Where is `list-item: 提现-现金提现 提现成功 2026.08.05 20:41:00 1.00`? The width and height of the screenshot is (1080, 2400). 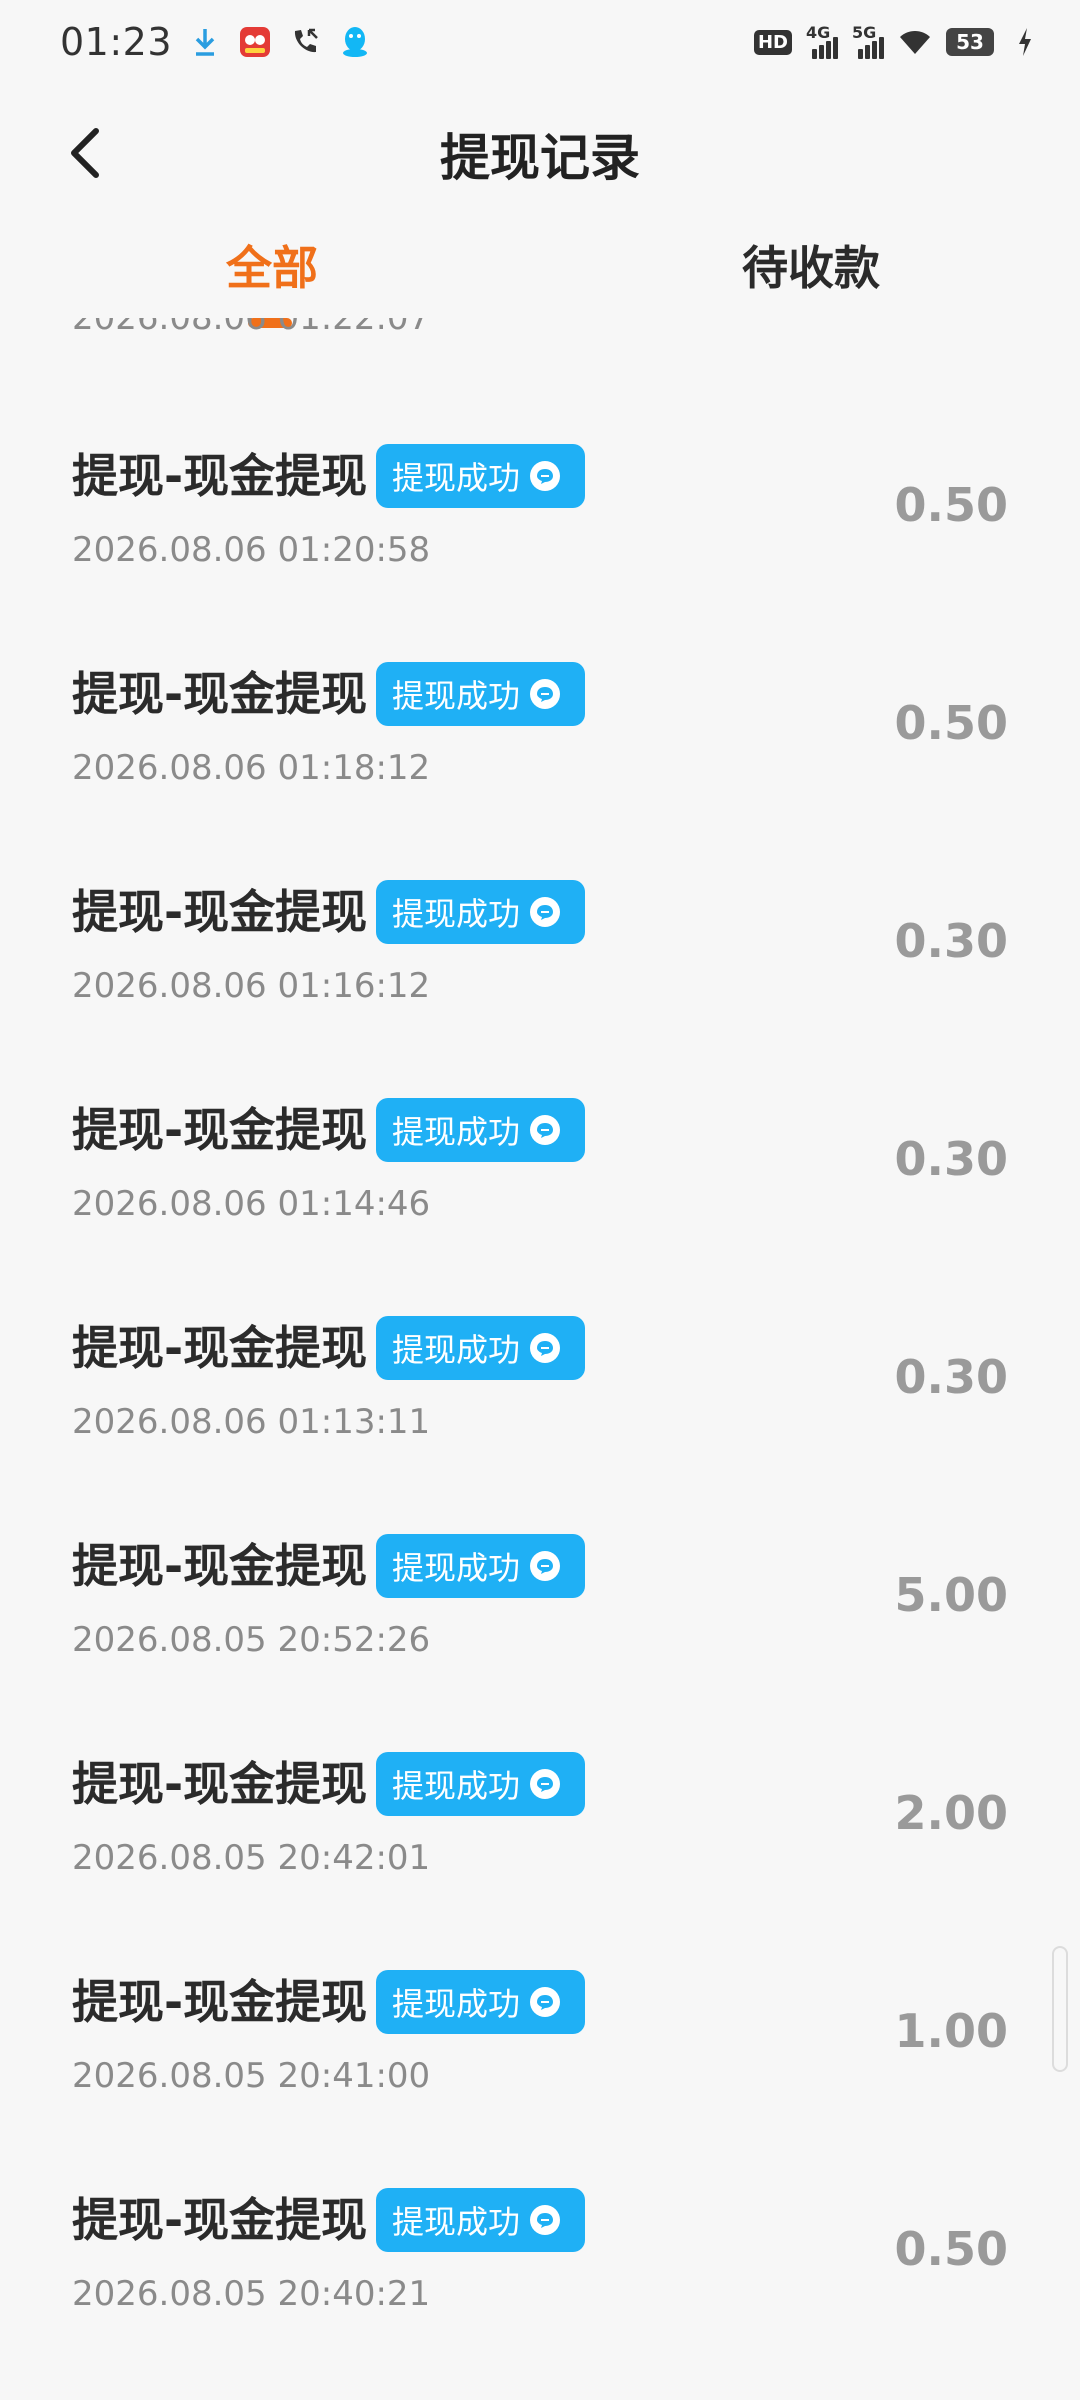 list-item: 提现-现金提现 提现成功 2026.08.05 20:41:00 1.00 is located at coordinates (540, 2080).